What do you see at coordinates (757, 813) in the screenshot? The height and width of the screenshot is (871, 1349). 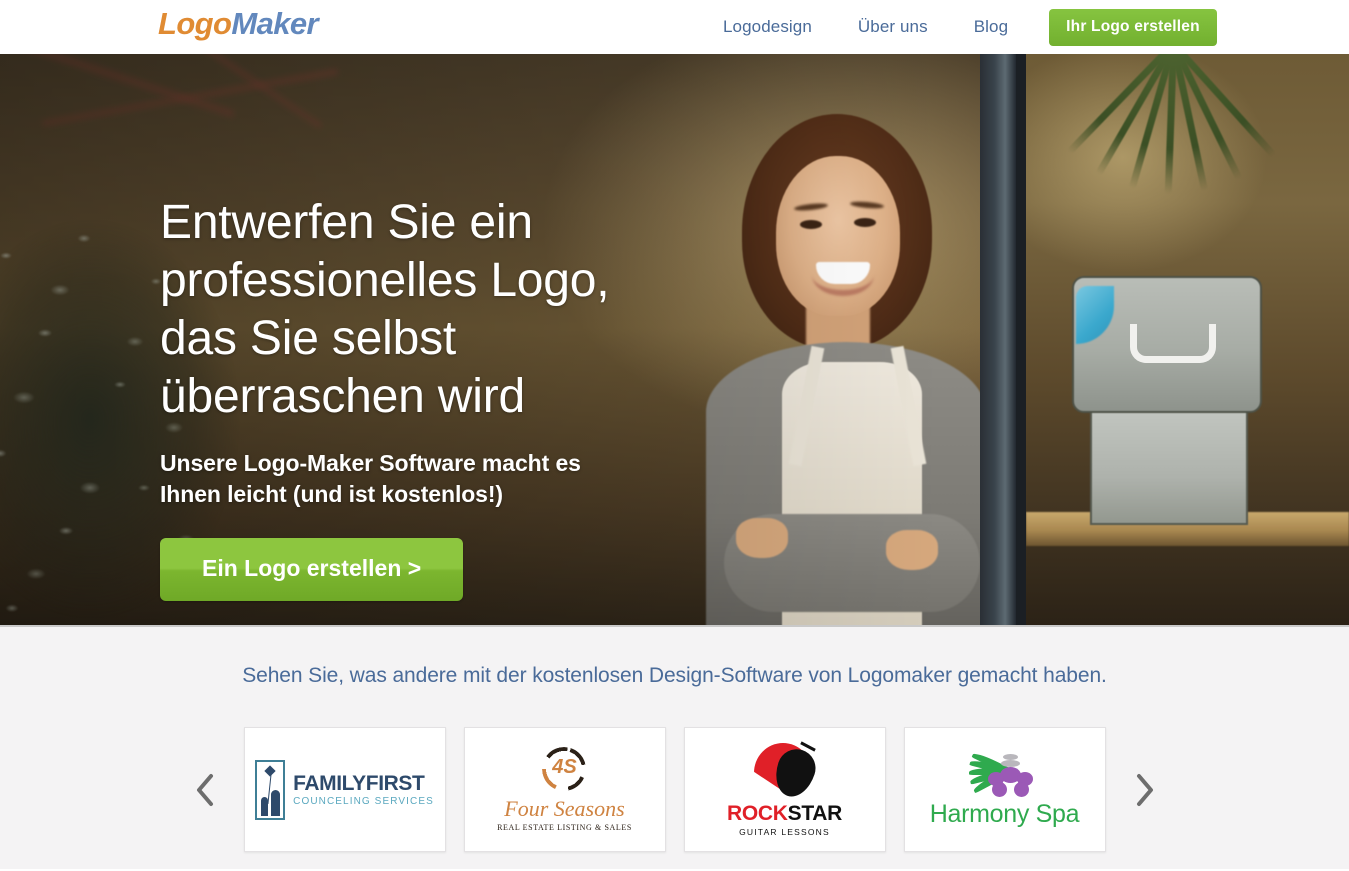 I see `rock-star-name-rock: ROCK` at bounding box center [757, 813].